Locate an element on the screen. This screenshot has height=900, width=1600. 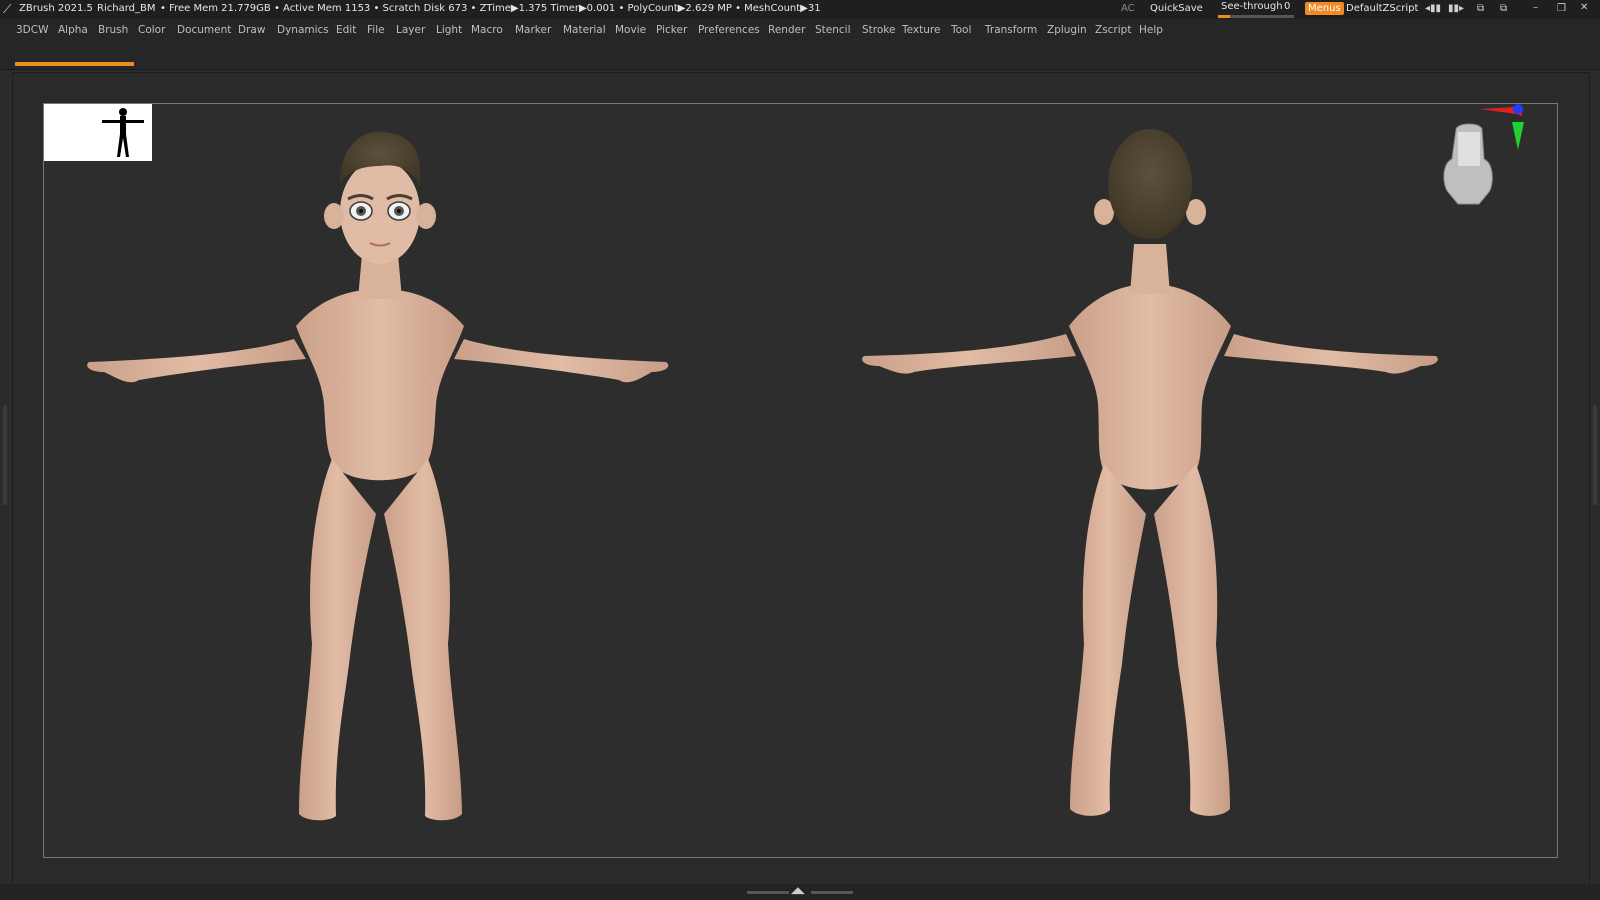
ui-layout-a-icon: ⧉ is located at coordinates (1480, 8).